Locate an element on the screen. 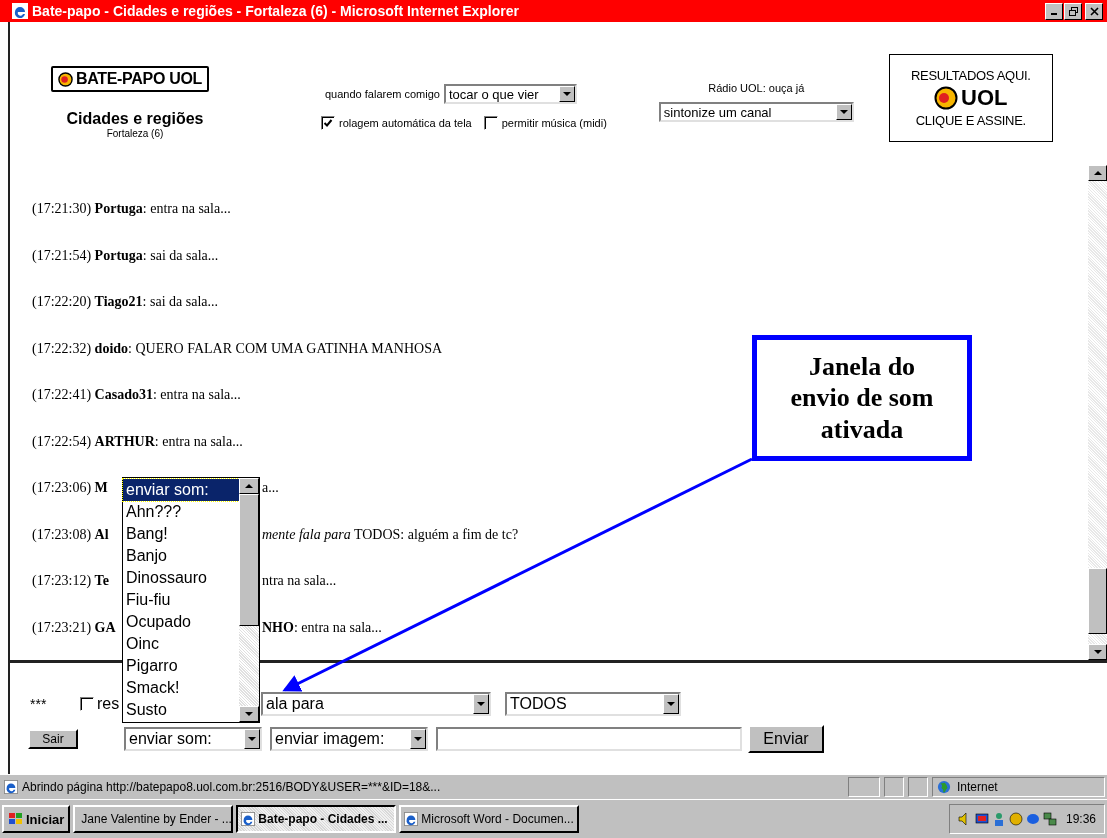 The width and height of the screenshot is (1107, 838). minimize-button is located at coordinates (1054, 11).